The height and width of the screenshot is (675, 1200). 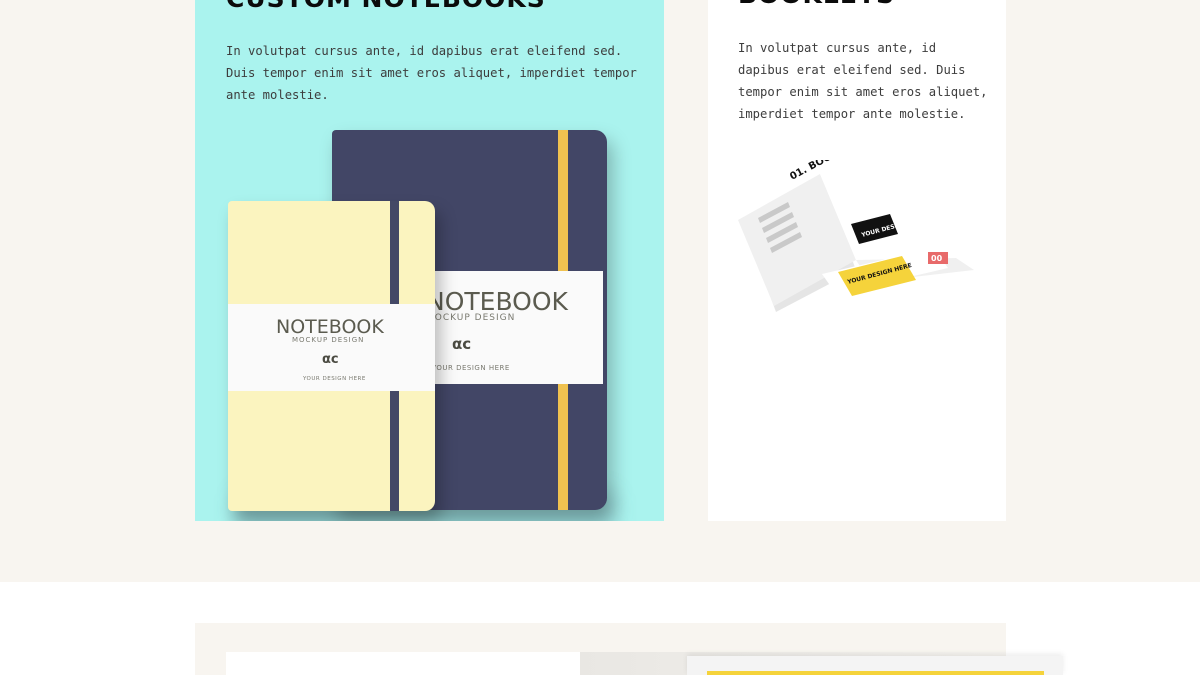 What do you see at coordinates (330, 359) in the screenshot?
I see `front-band-logo: αc` at bounding box center [330, 359].